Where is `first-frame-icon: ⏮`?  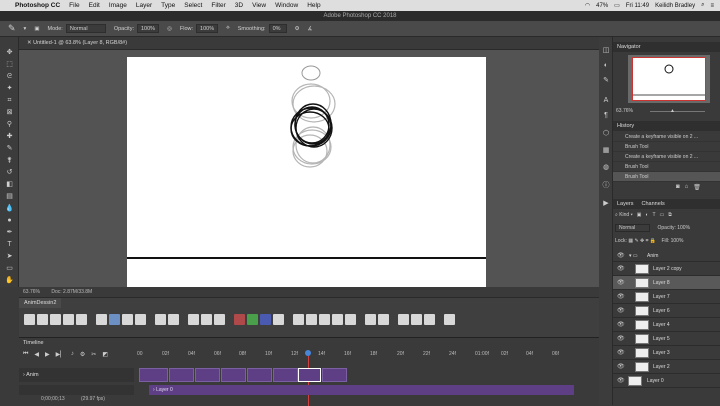
first-frame-icon: ⏮ is located at coordinates (25, 354).